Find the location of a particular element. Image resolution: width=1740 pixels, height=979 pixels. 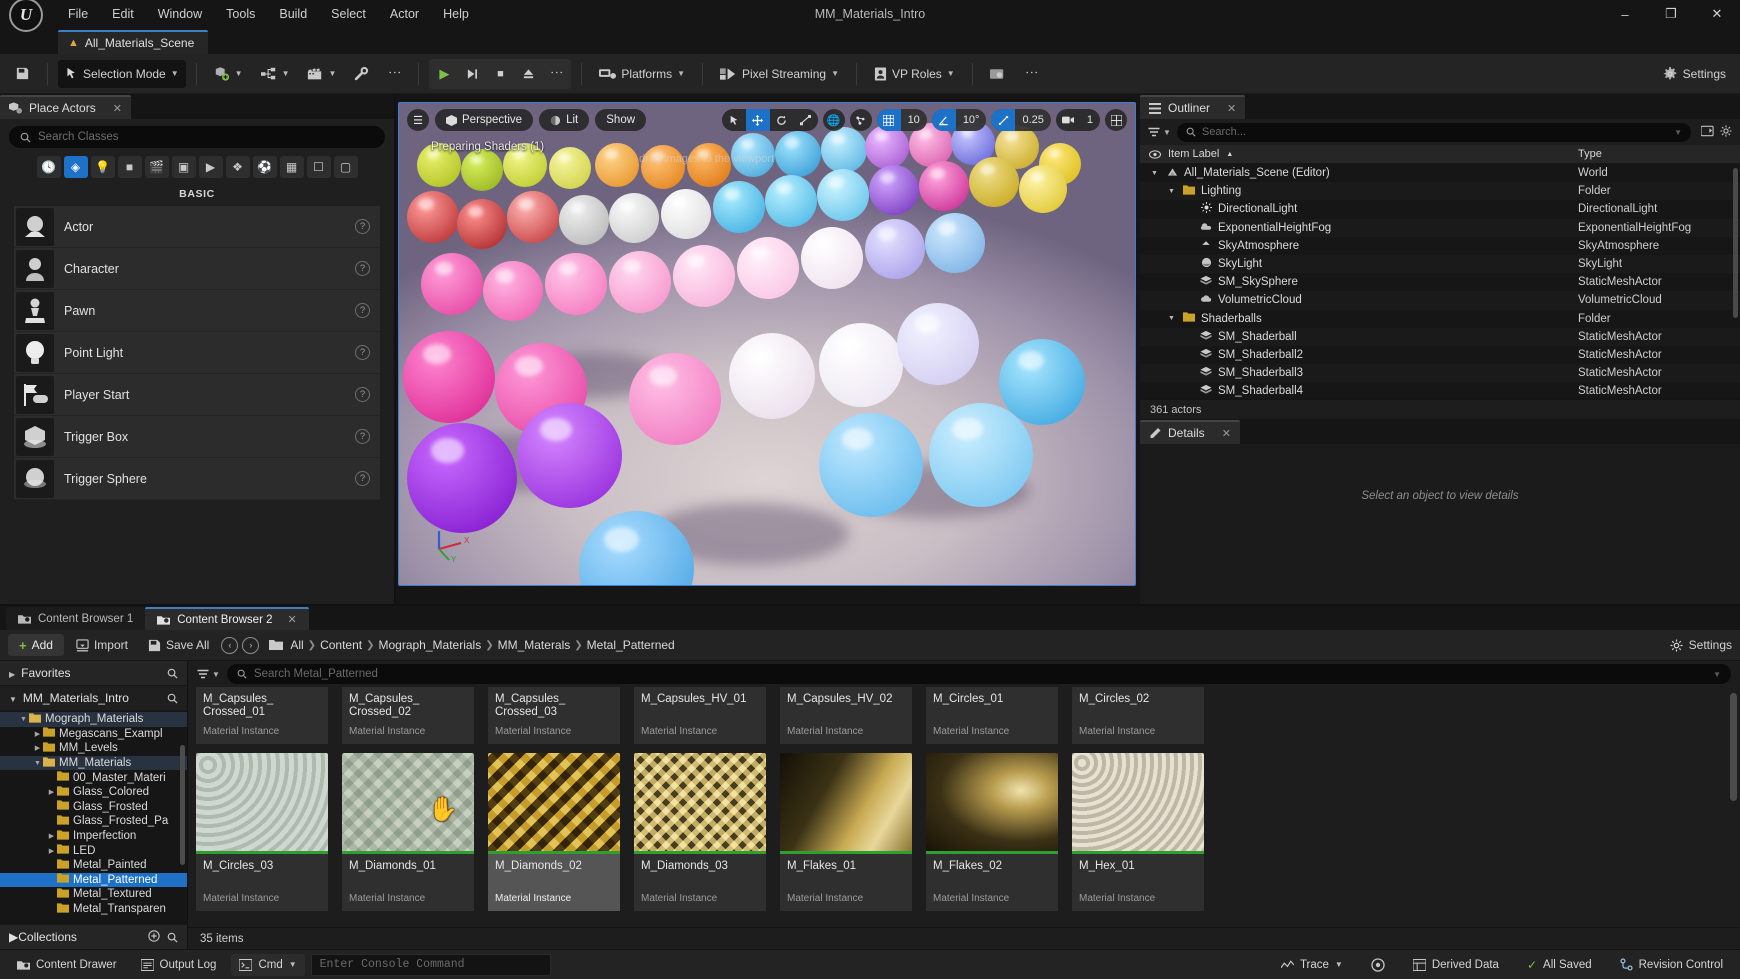

skip-button is located at coordinates (472, 74).